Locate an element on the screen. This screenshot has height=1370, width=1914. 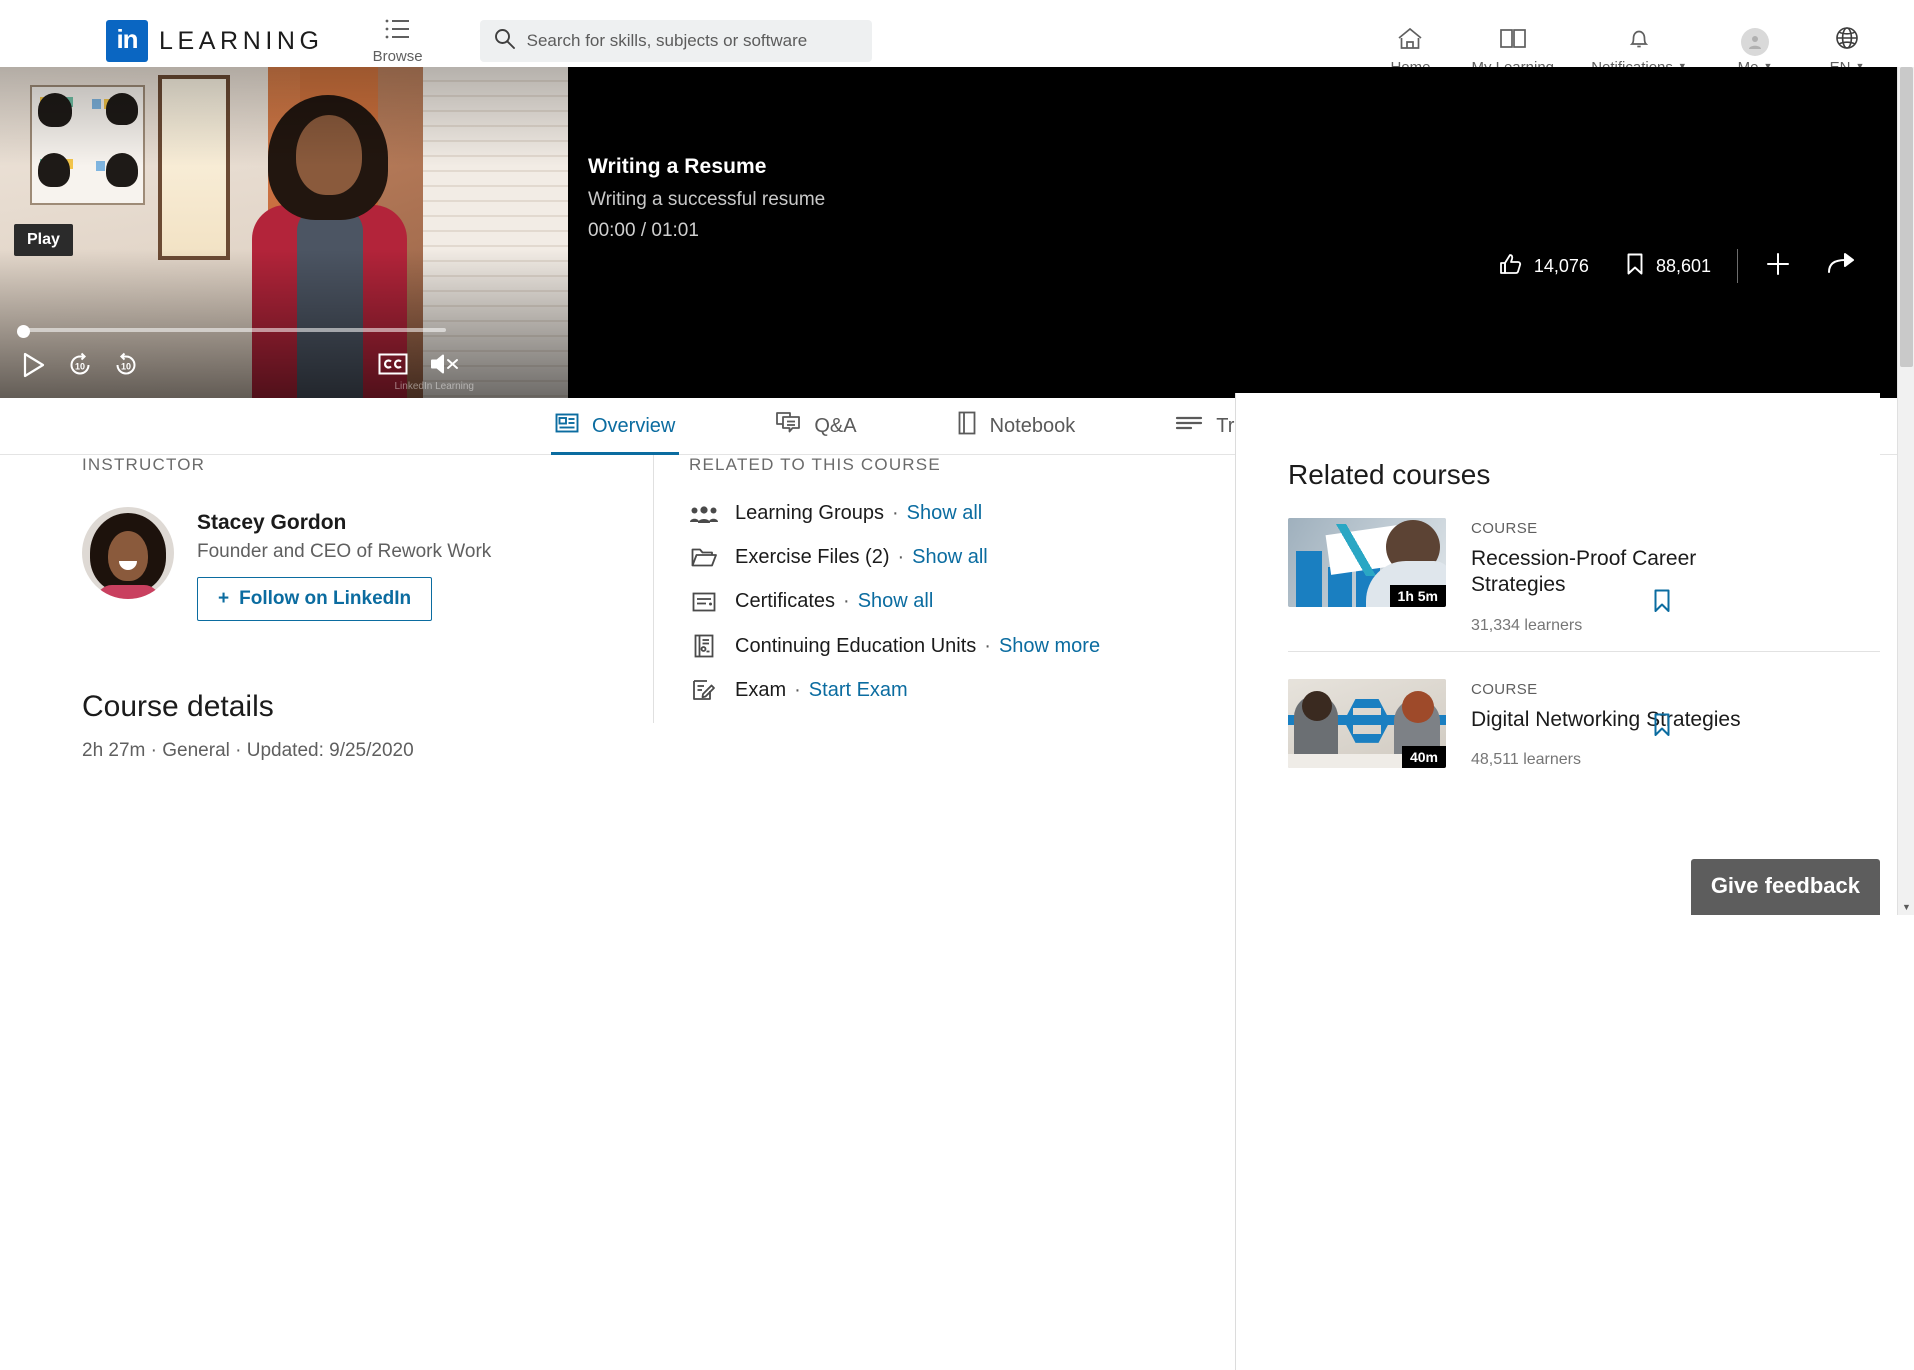
tab-overview: Overview is located at coordinates (615, 426).